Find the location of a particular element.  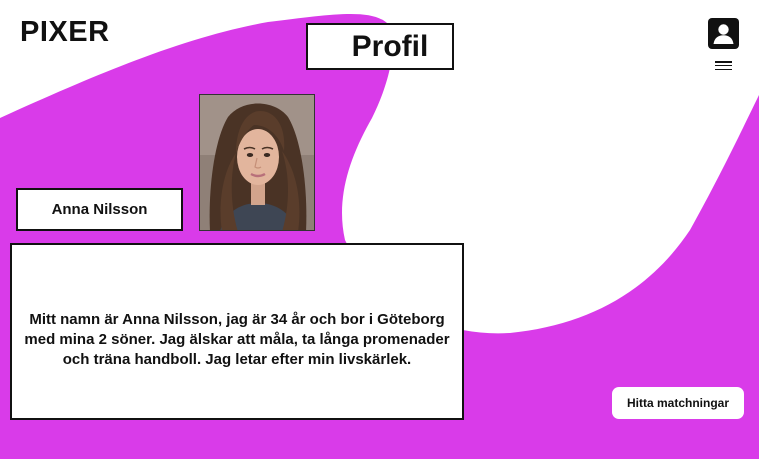

profile-photo is located at coordinates (257, 162).